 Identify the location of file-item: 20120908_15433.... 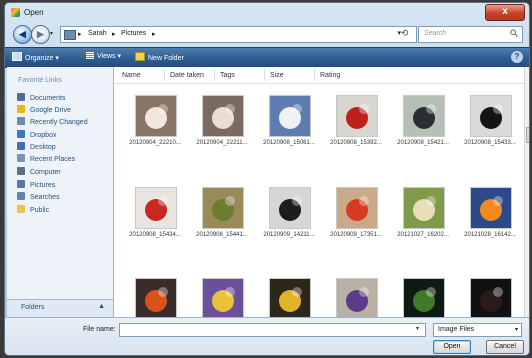
(490, 130).